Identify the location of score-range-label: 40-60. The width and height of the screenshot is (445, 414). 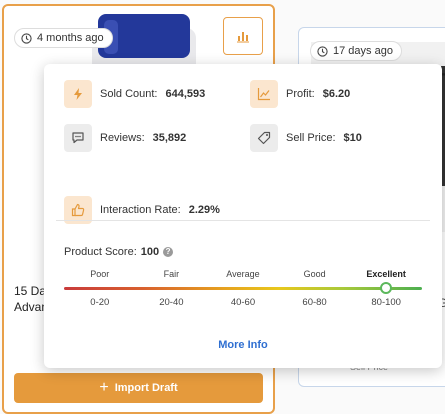
(243, 302).